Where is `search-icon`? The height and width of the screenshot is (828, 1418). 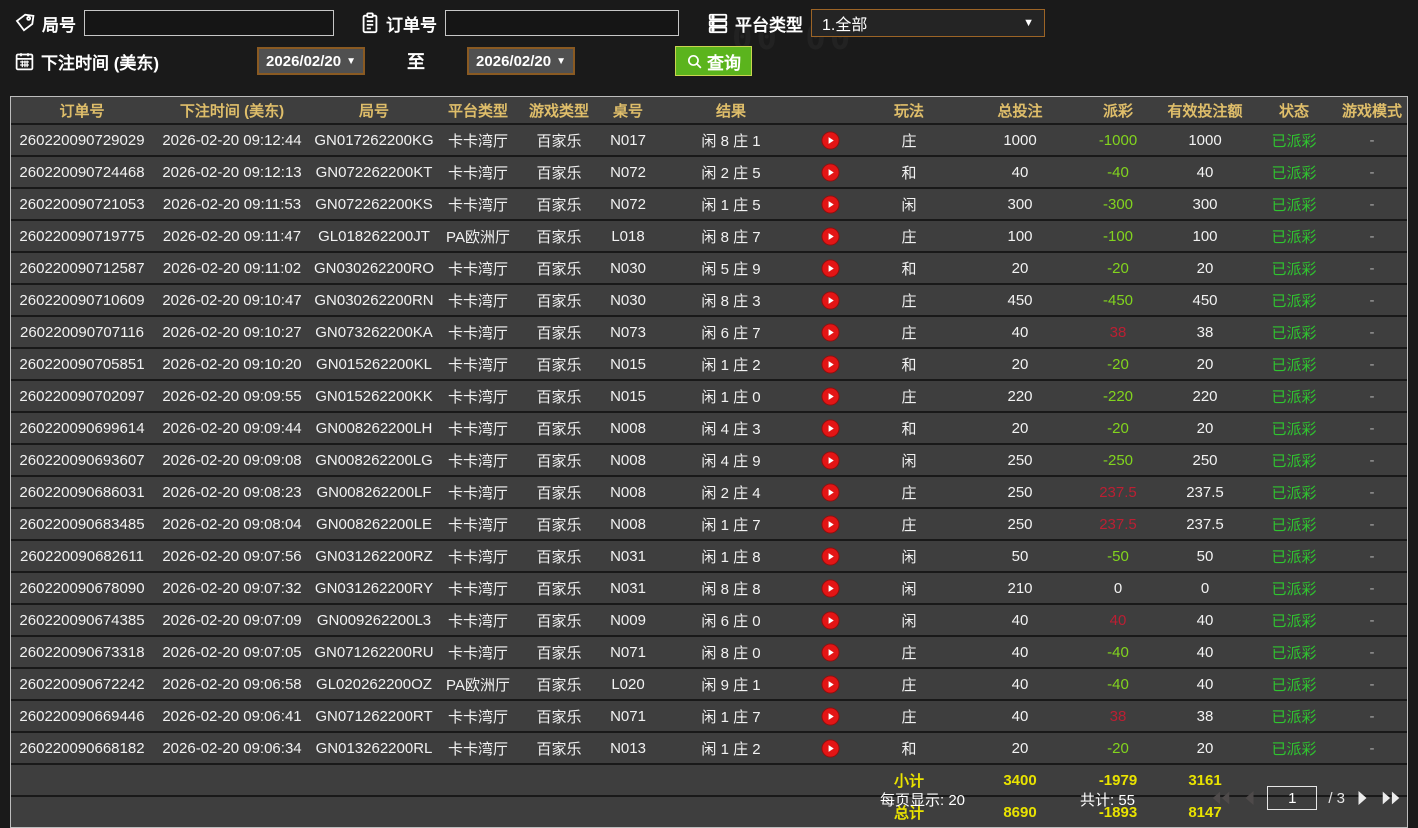
search-icon is located at coordinates (694, 61).